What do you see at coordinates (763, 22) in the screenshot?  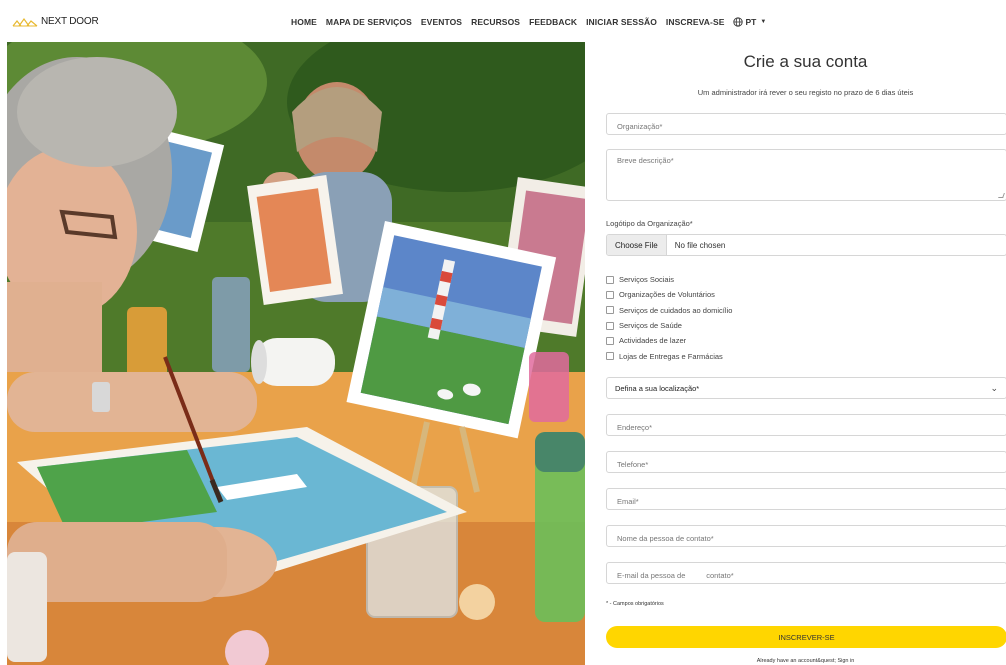 I see `caret-down-icon: ▼` at bounding box center [763, 22].